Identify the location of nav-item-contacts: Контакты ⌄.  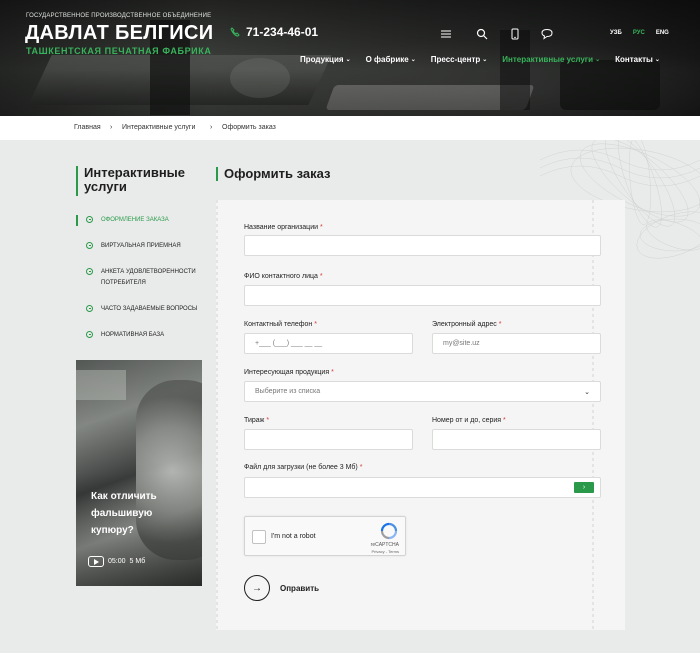
(637, 59).